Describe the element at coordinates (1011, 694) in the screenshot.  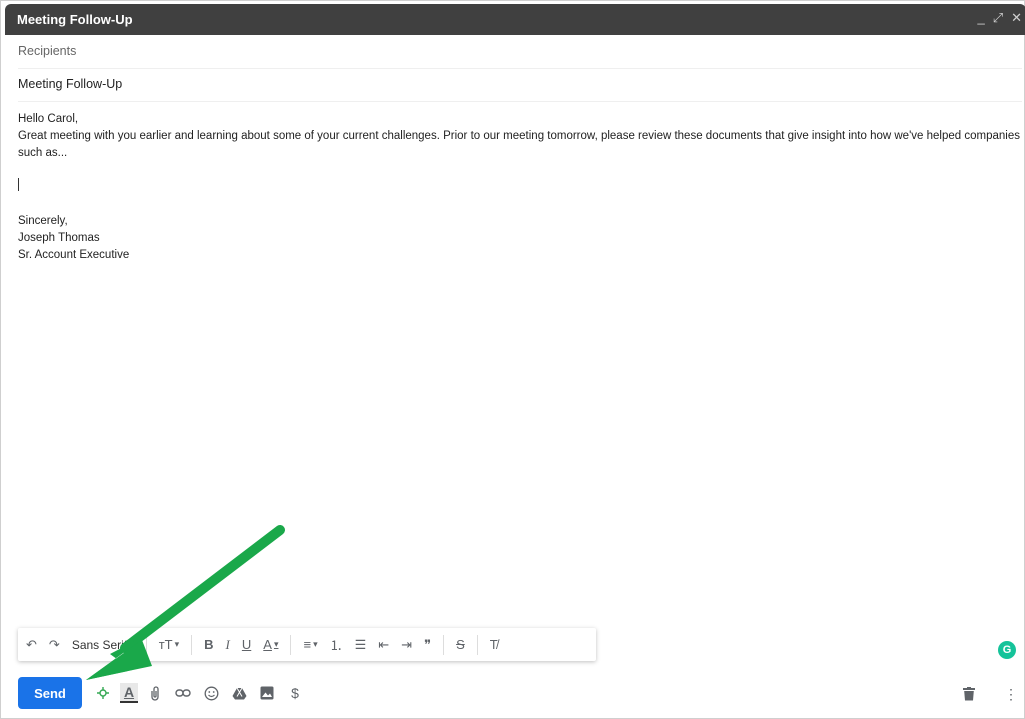
I see `more-options-icon: ⋮` at that location.